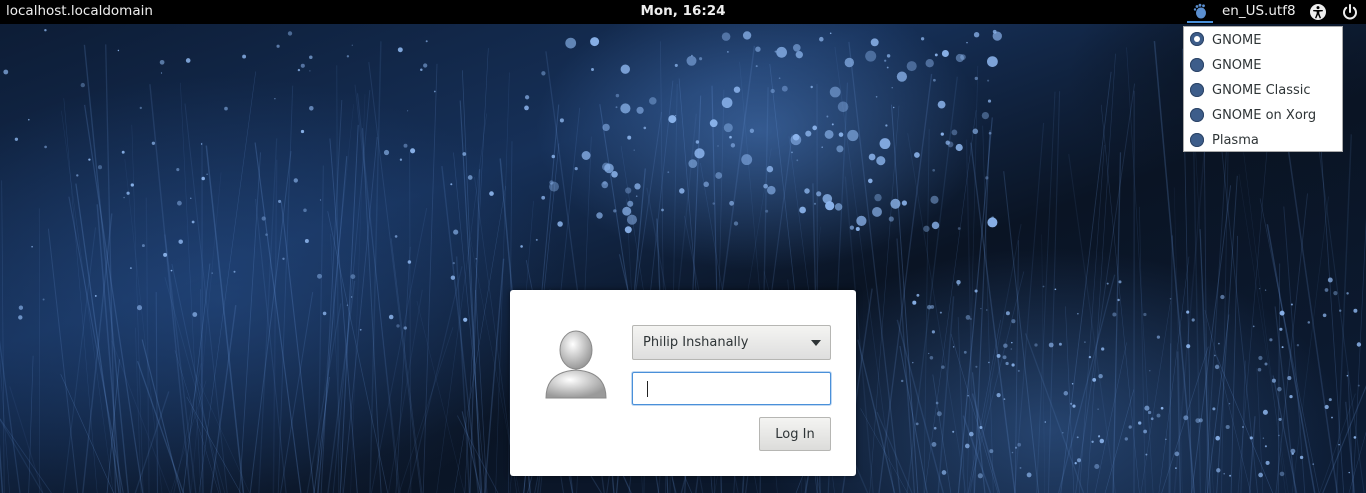 This screenshot has height=493, width=1366. I want to click on login-dialog: Philip Inshanally Log In, so click(683, 383).